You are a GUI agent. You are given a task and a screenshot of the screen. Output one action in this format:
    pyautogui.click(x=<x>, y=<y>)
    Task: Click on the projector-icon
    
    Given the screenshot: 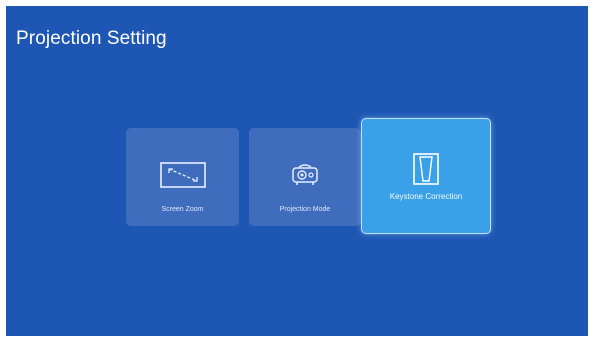 What is the action you would take?
    pyautogui.click(x=305, y=175)
    